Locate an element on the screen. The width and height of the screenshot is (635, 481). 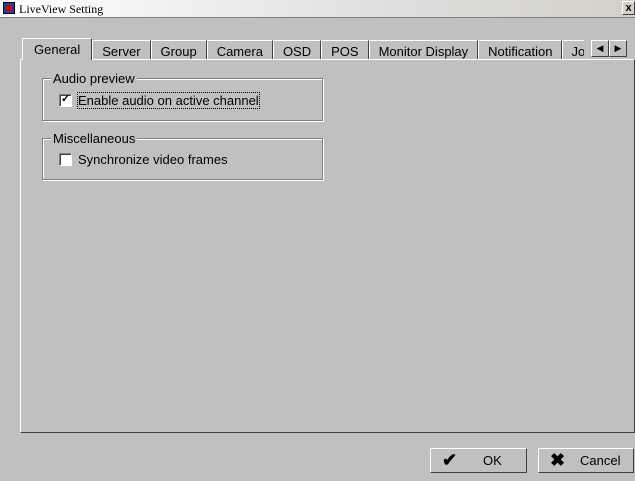
miscellaneous-group: Miscellaneous Synchronize video frames is located at coordinates (182, 155).